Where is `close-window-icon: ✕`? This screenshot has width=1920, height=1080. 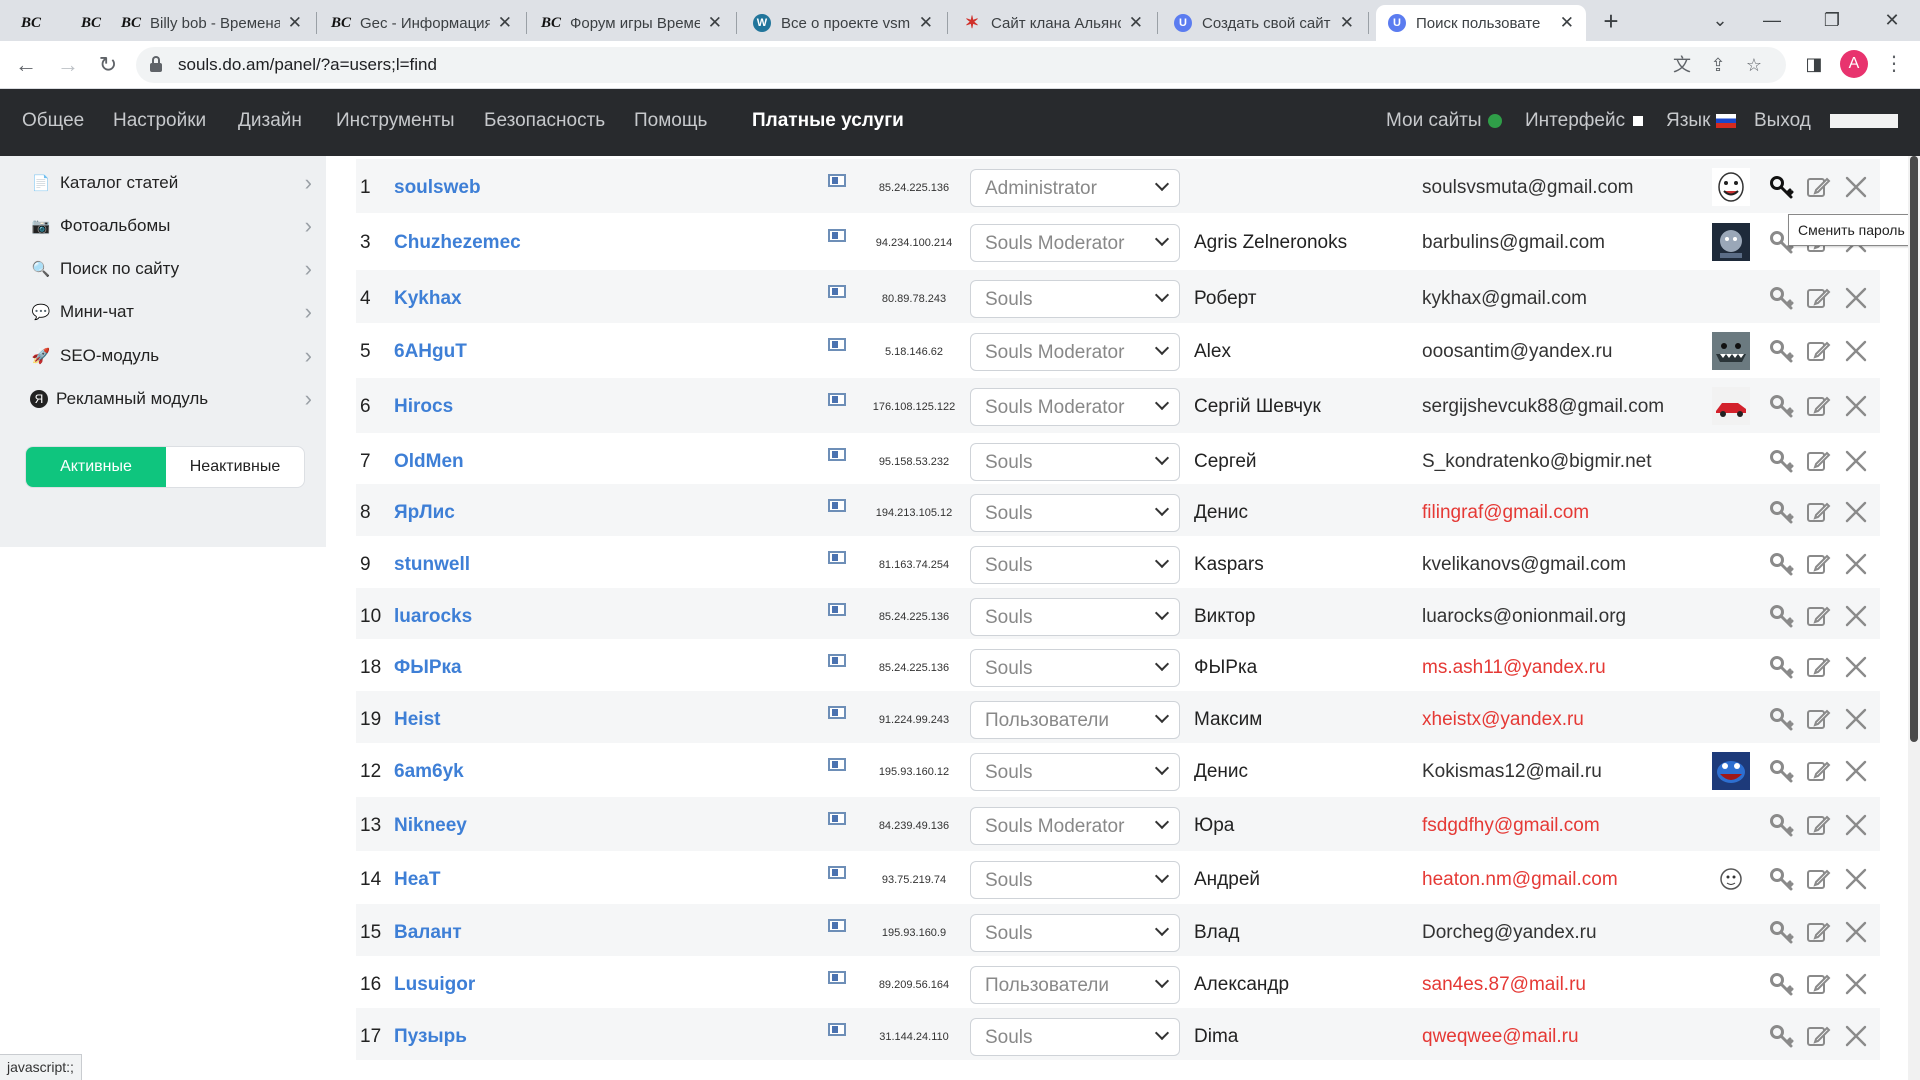
close-window-icon: ✕ is located at coordinates (1892, 20).